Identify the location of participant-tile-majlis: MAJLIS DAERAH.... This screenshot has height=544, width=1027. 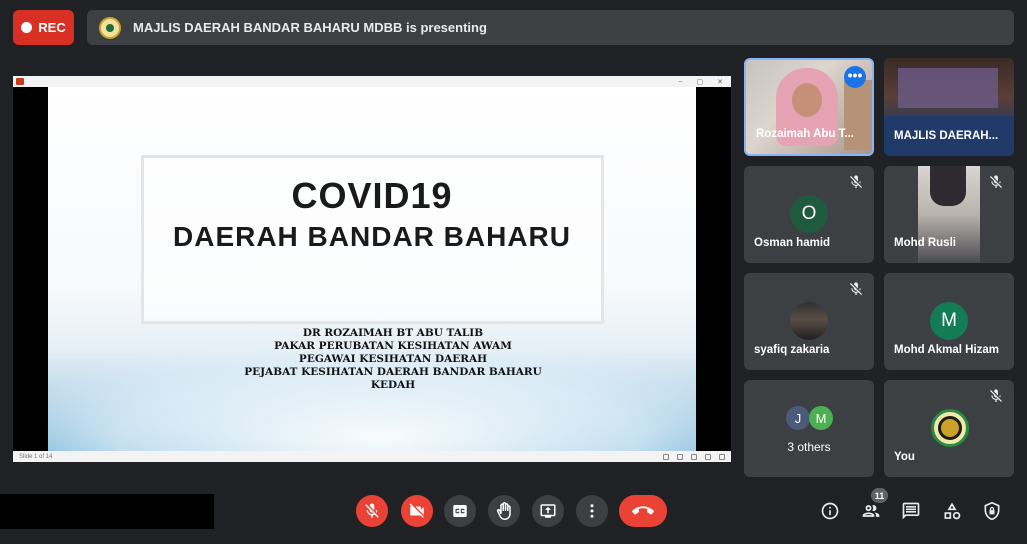
(949, 107).